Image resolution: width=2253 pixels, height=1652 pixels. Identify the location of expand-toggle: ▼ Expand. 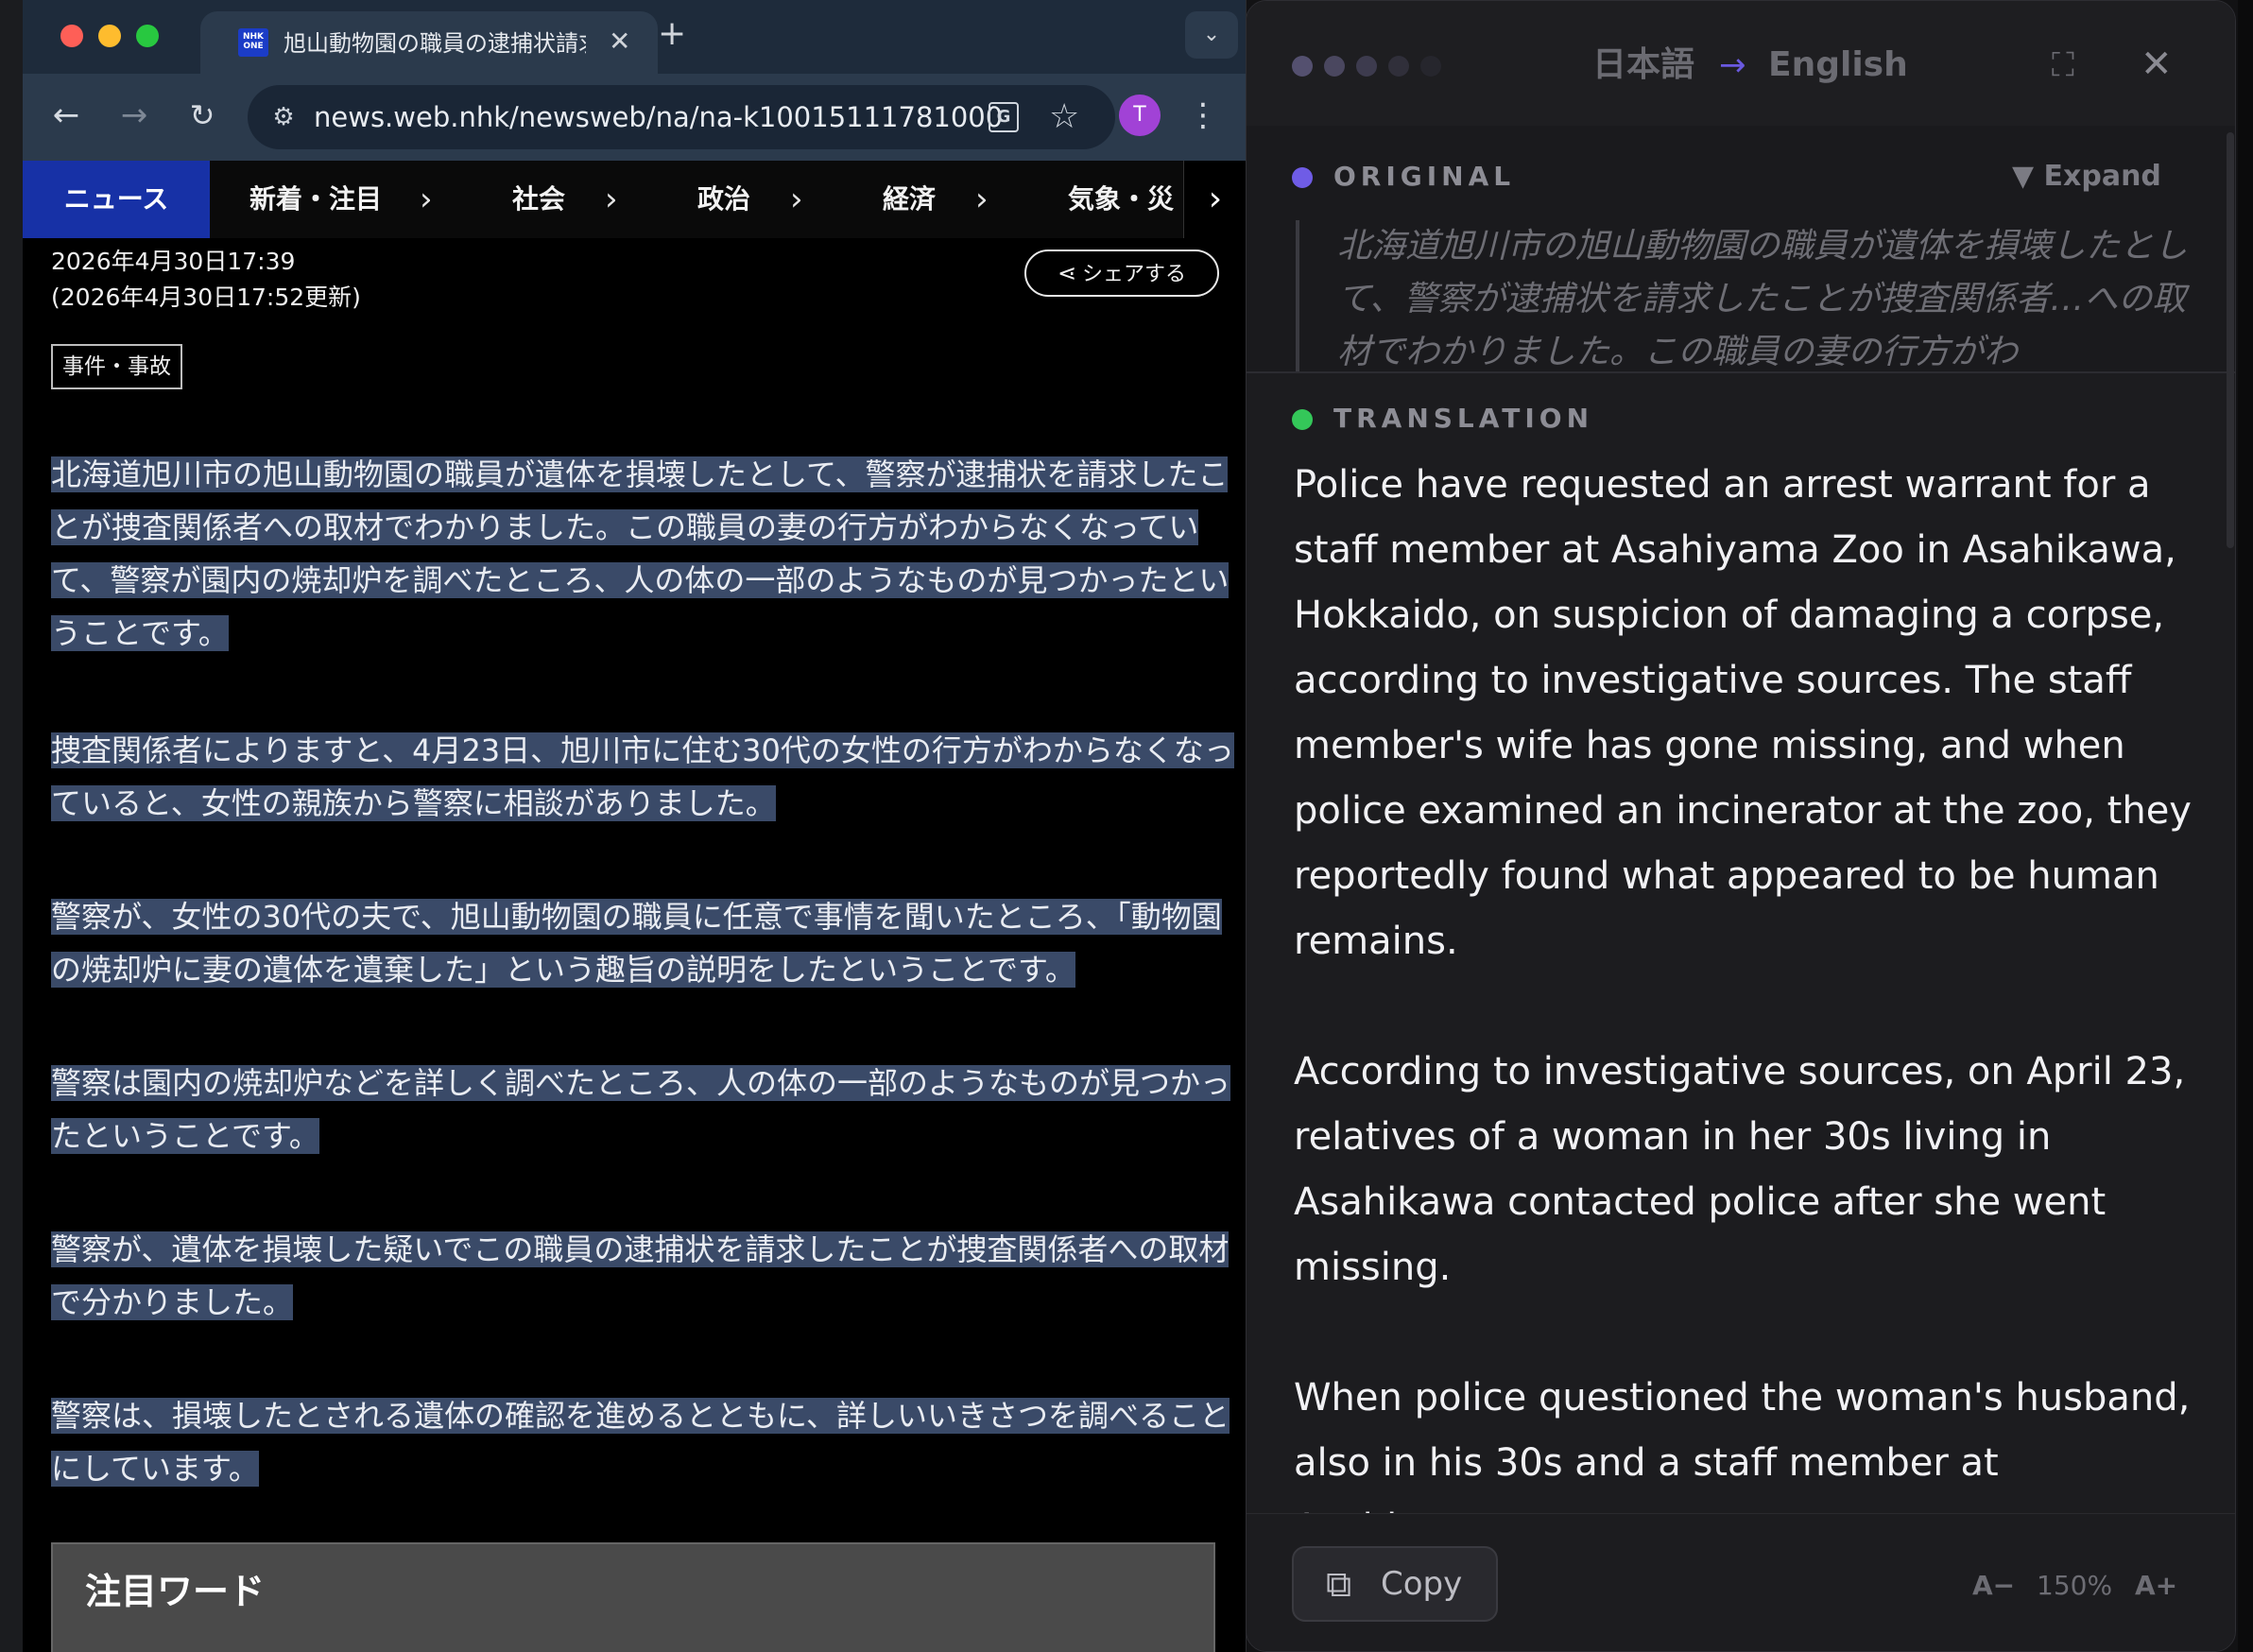
(2087, 177).